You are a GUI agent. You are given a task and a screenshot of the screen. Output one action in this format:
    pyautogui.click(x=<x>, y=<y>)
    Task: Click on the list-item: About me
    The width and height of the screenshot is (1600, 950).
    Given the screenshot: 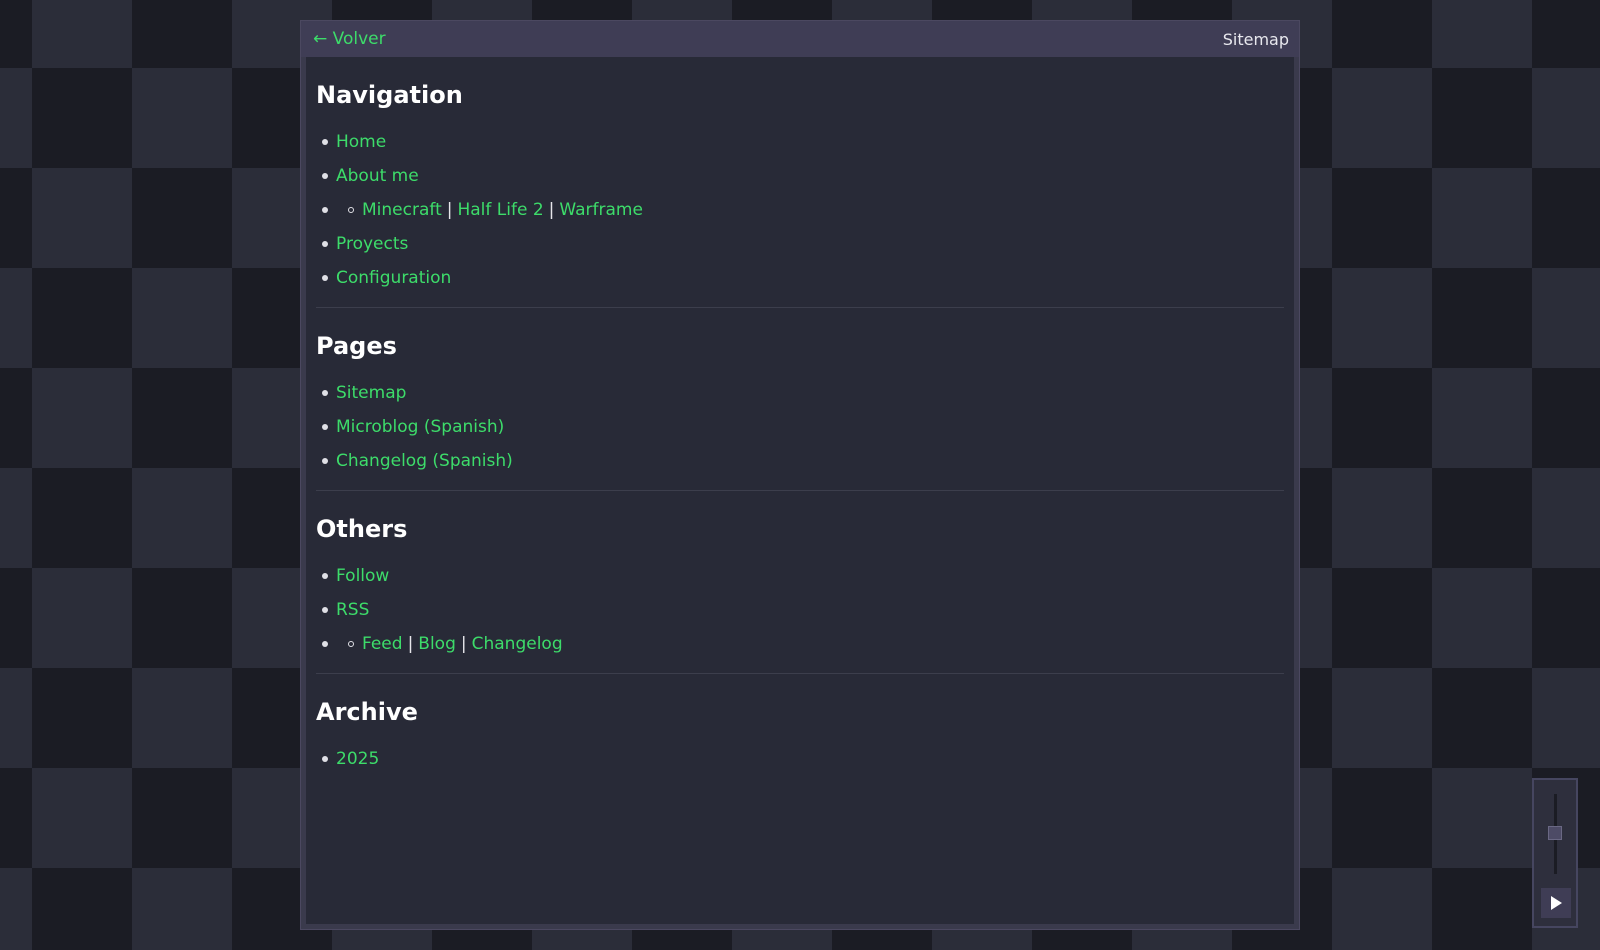 What is the action you would take?
    pyautogui.click(x=803, y=176)
    